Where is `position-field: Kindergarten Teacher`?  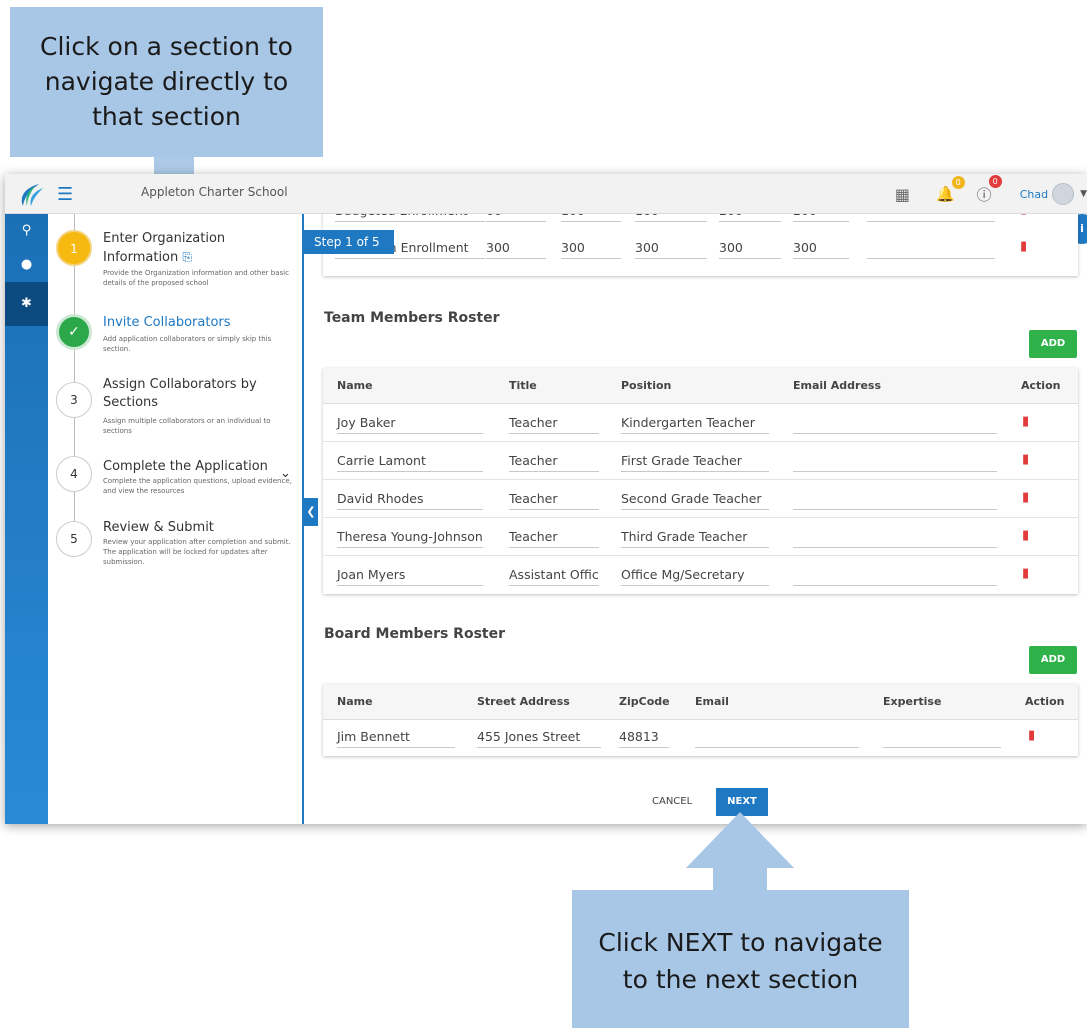 position-field: Kindergarten Teacher is located at coordinates (695, 423).